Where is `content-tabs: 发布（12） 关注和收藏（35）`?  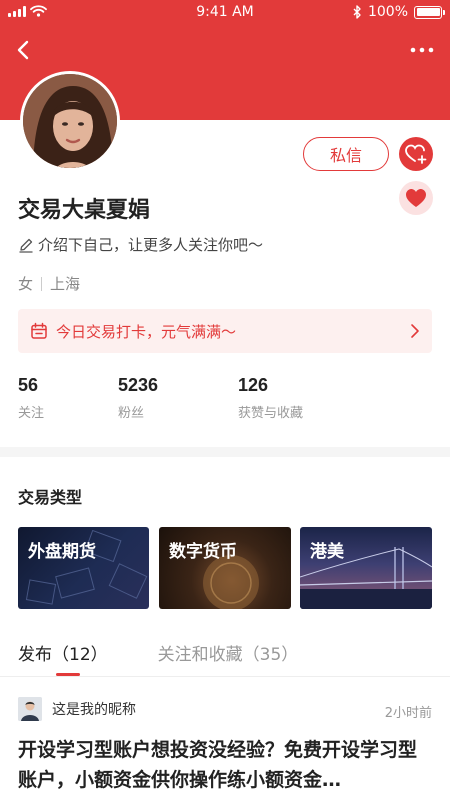
content-tabs: 发布（12） 关注和收藏（35） is located at coordinates (158, 652).